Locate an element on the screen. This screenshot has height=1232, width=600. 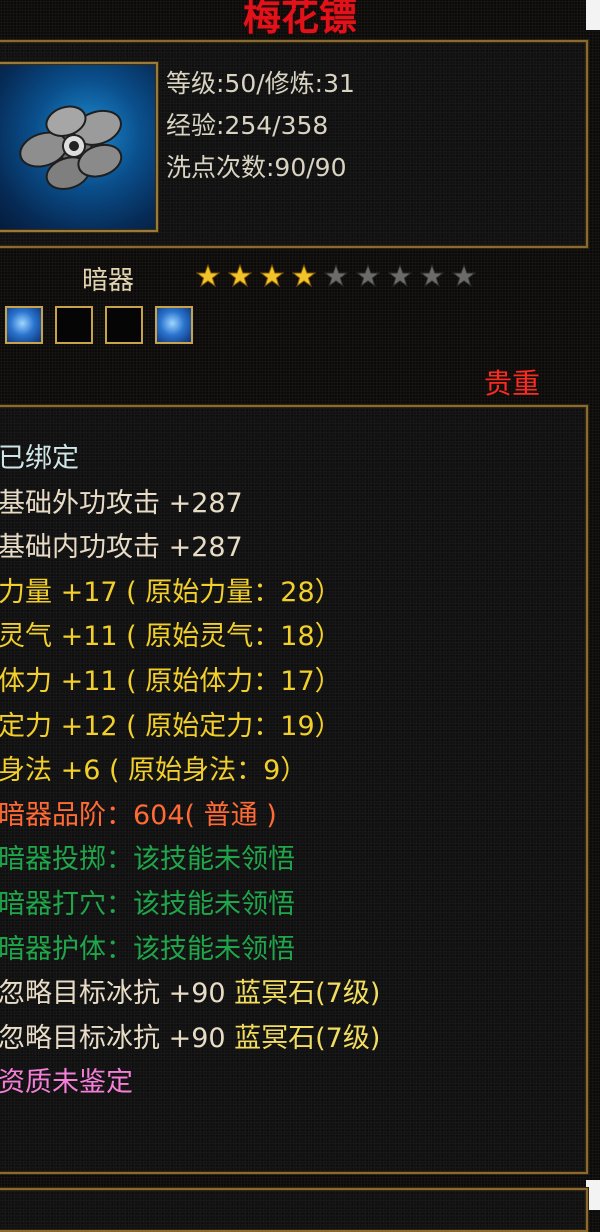
stat-text: 力量 +17 ( 原始力量：28） is located at coordinates (171, 592).